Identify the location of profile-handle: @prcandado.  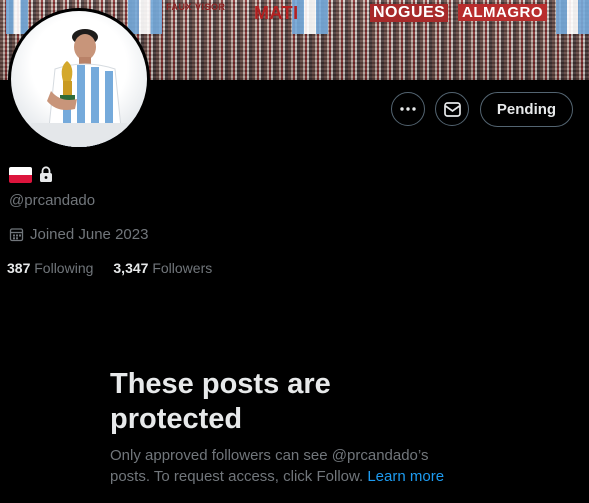
(52, 200).